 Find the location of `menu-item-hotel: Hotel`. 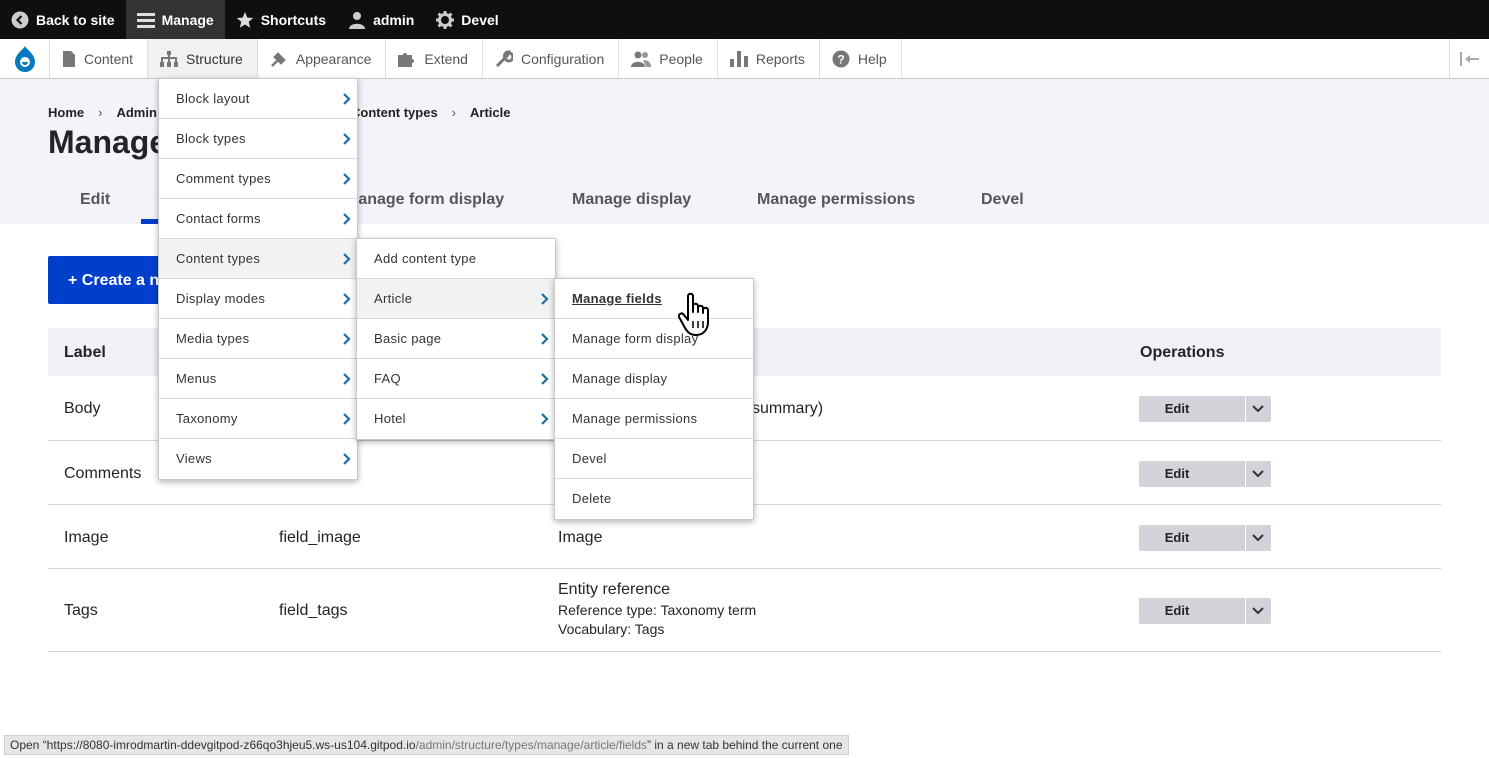

menu-item-hotel: Hotel is located at coordinates (456, 419).